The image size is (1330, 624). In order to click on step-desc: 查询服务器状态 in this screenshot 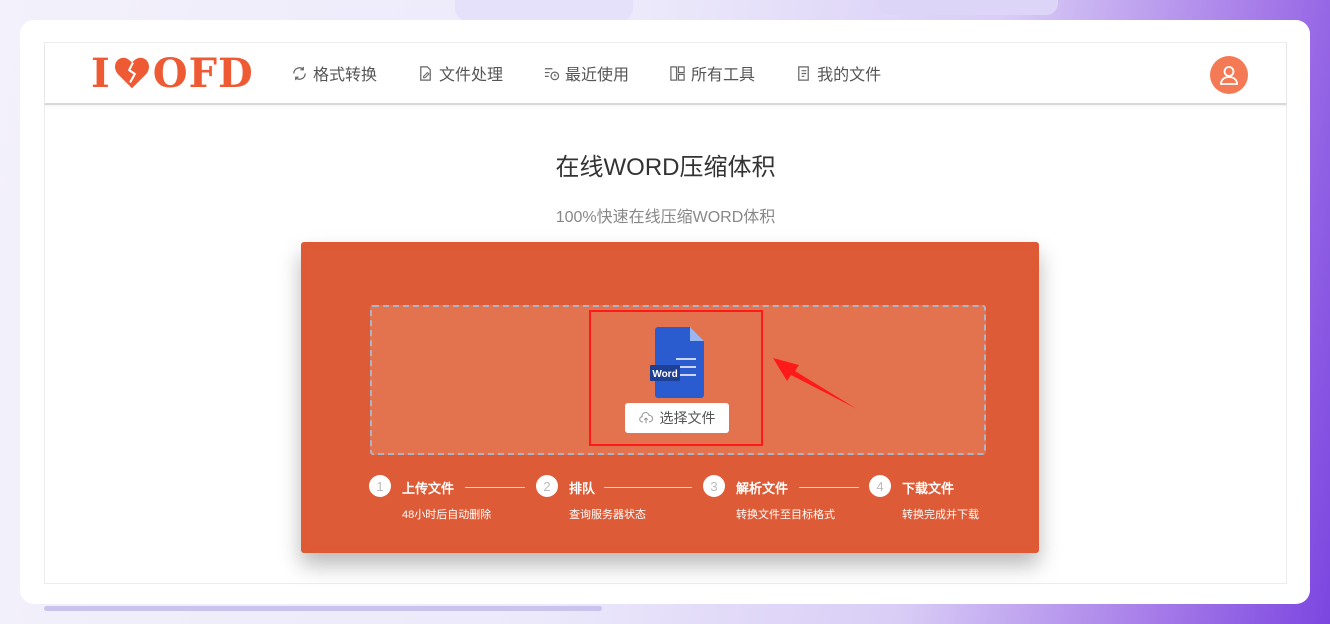, I will do `click(607, 515)`.